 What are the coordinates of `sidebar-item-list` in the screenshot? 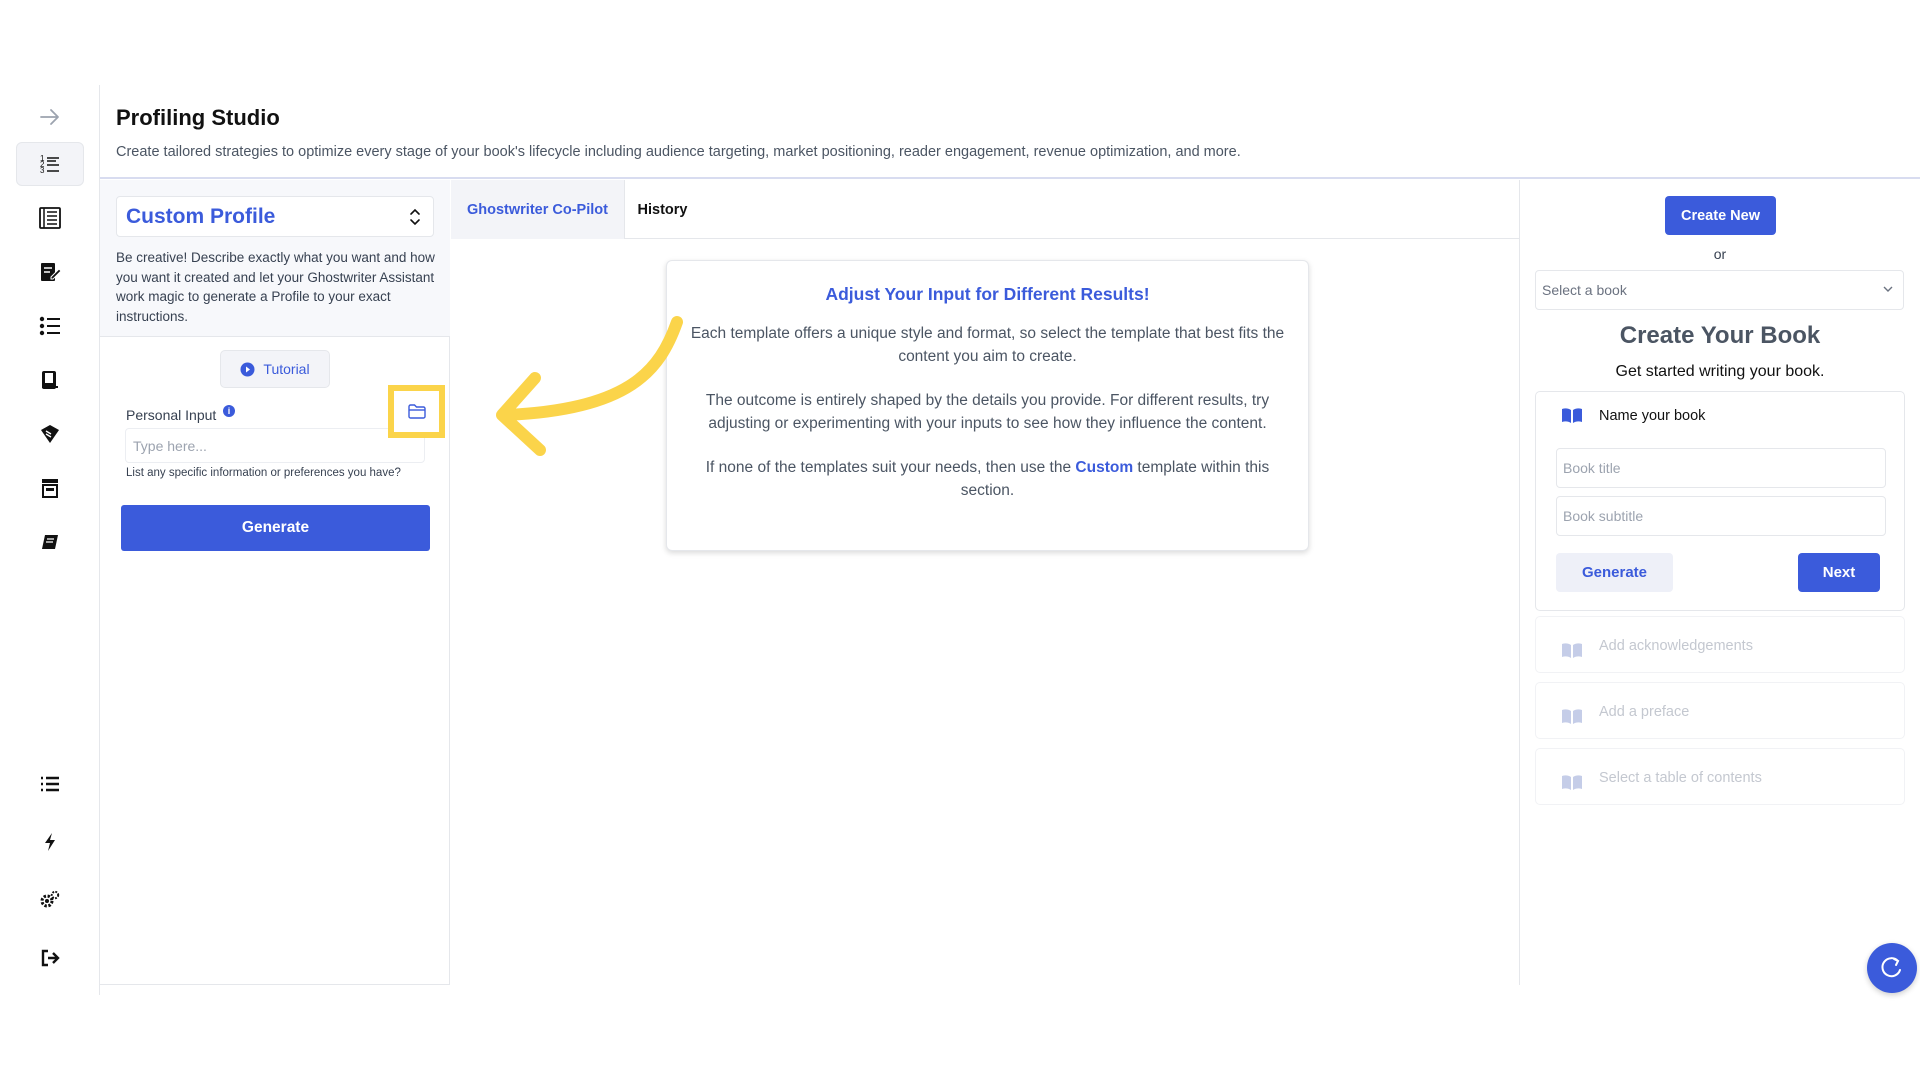 It's located at (50, 784).